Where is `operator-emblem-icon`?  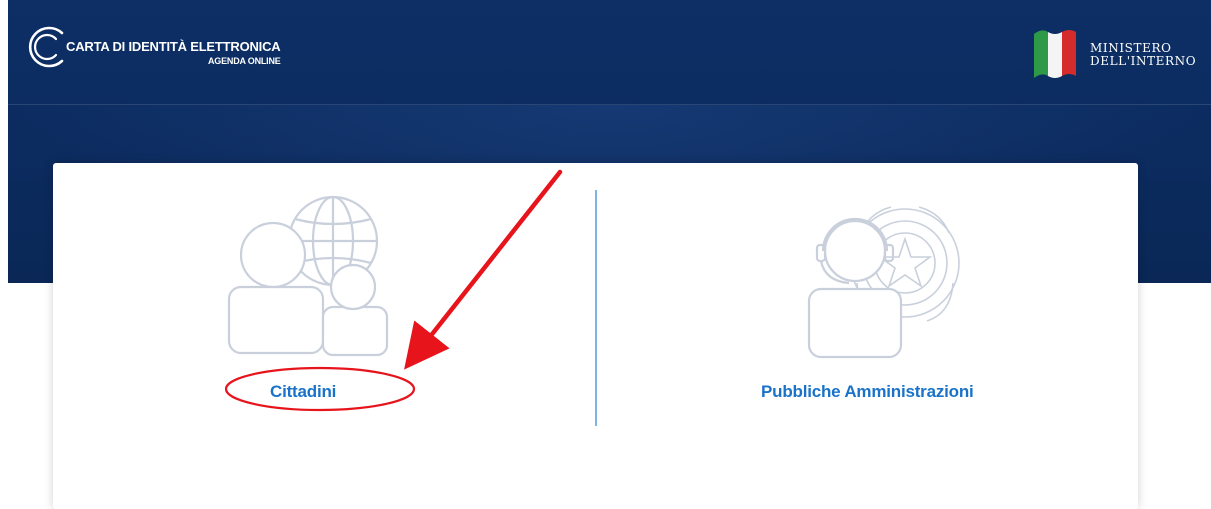 operator-emblem-icon is located at coordinates (884, 277).